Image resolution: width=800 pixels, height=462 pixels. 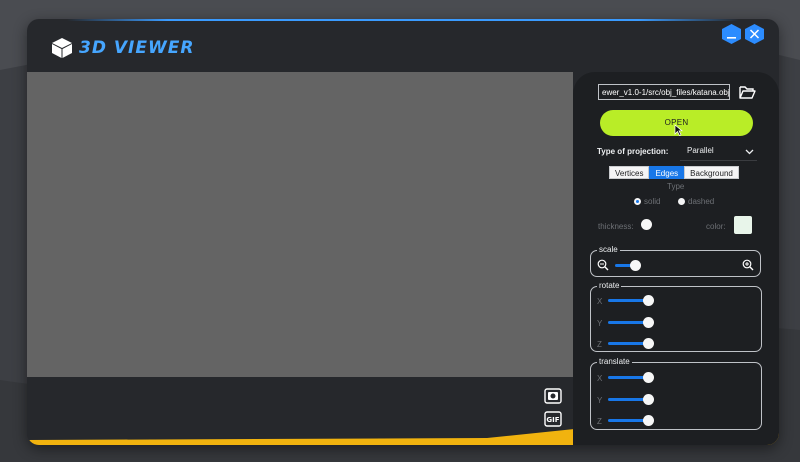 What do you see at coordinates (652, 201) in the screenshot?
I see `radio-solid-label: solid` at bounding box center [652, 201].